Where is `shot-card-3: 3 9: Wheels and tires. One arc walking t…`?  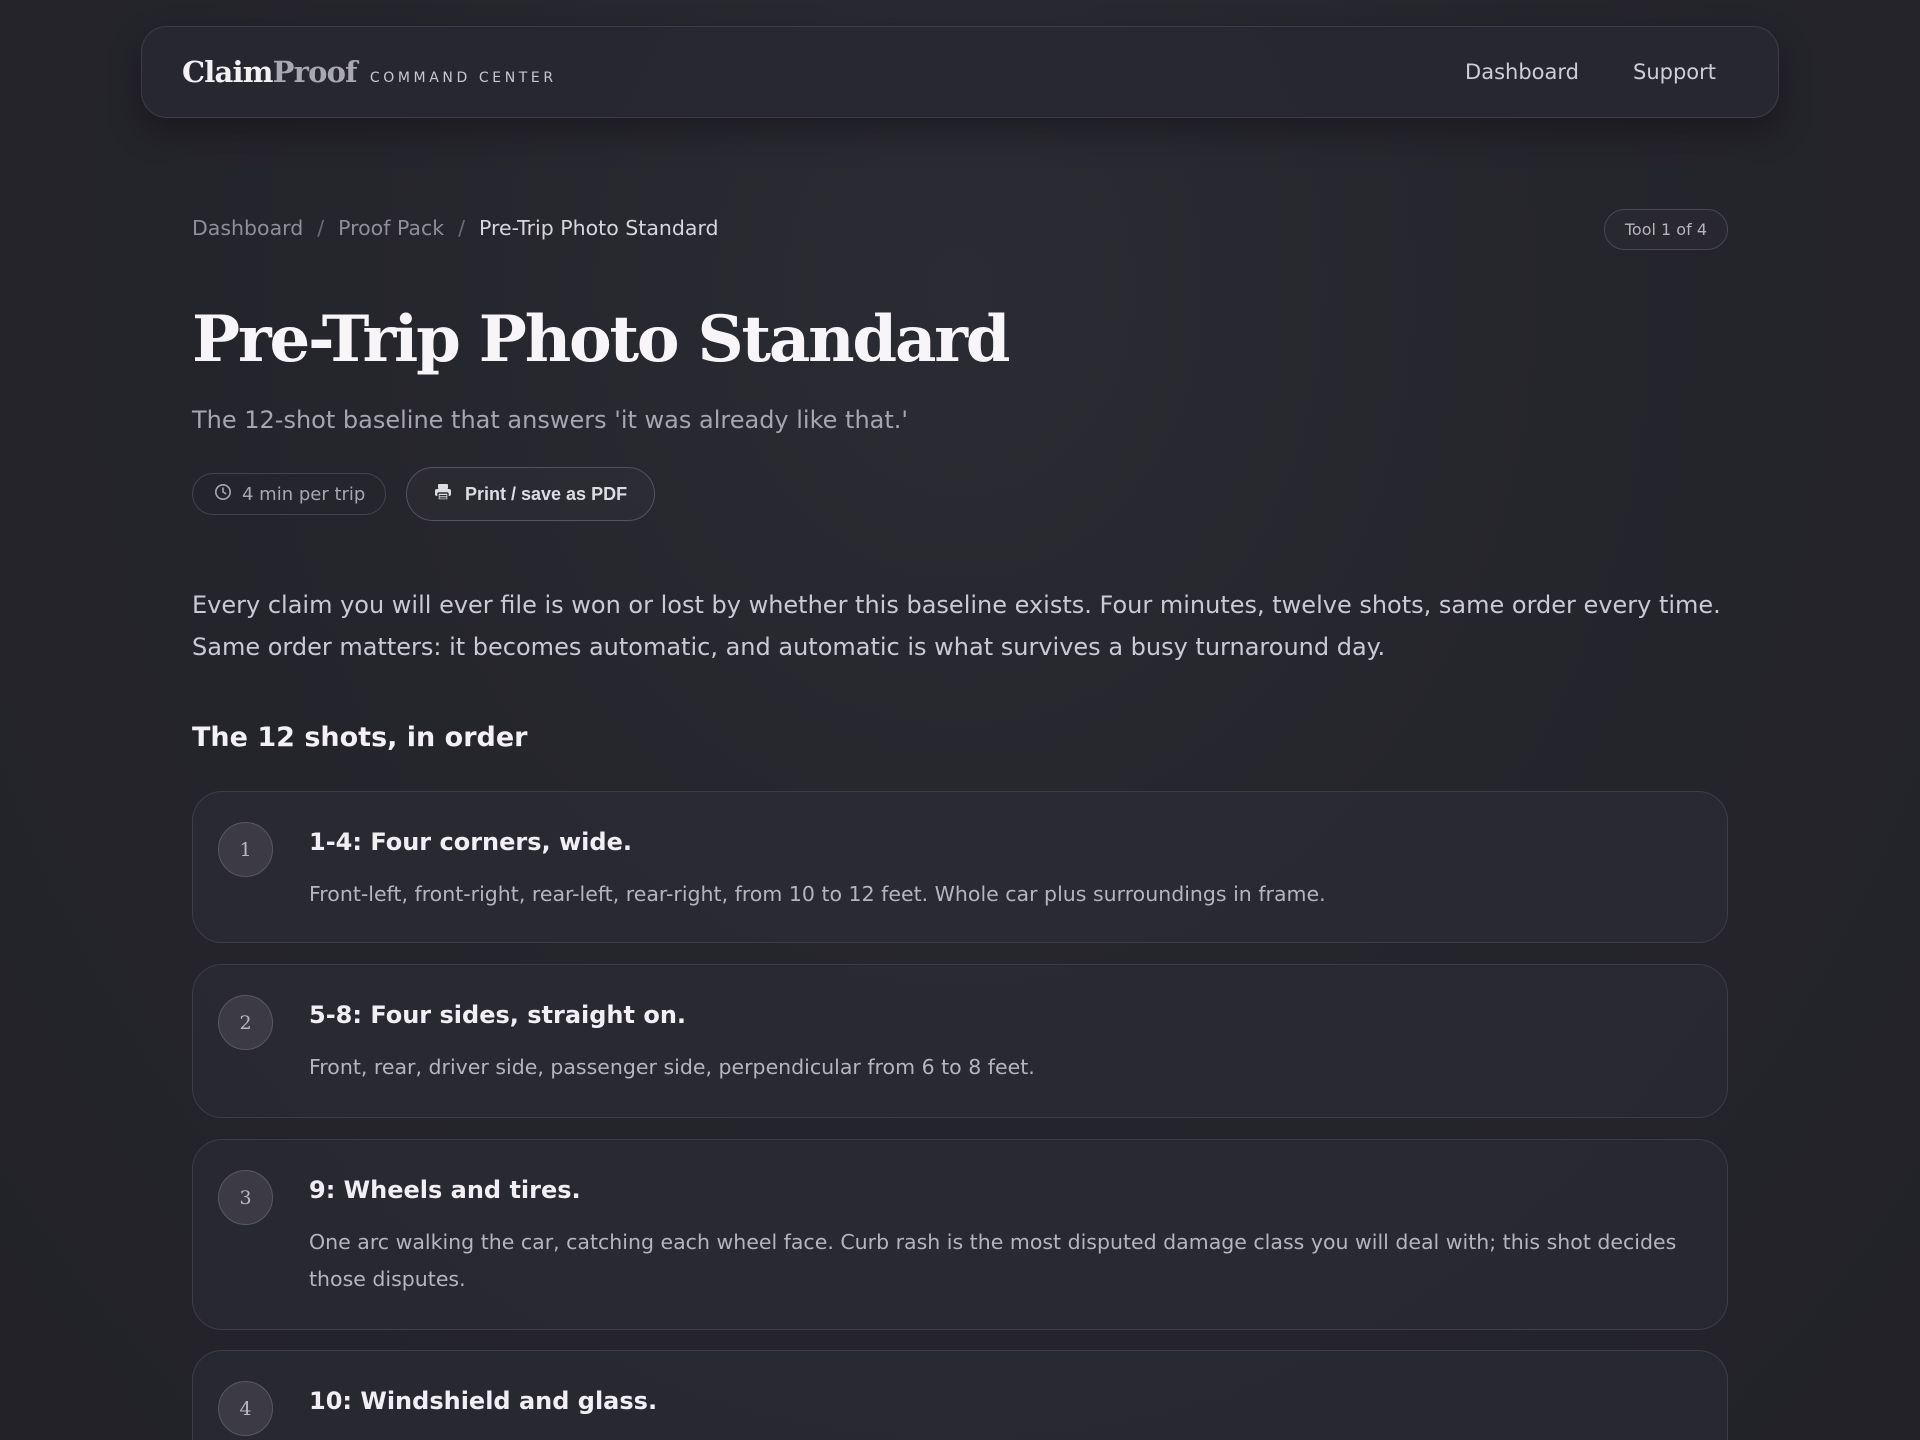
shot-card-3: 3 9: Wheels and tires. One arc walking t… is located at coordinates (960, 1234).